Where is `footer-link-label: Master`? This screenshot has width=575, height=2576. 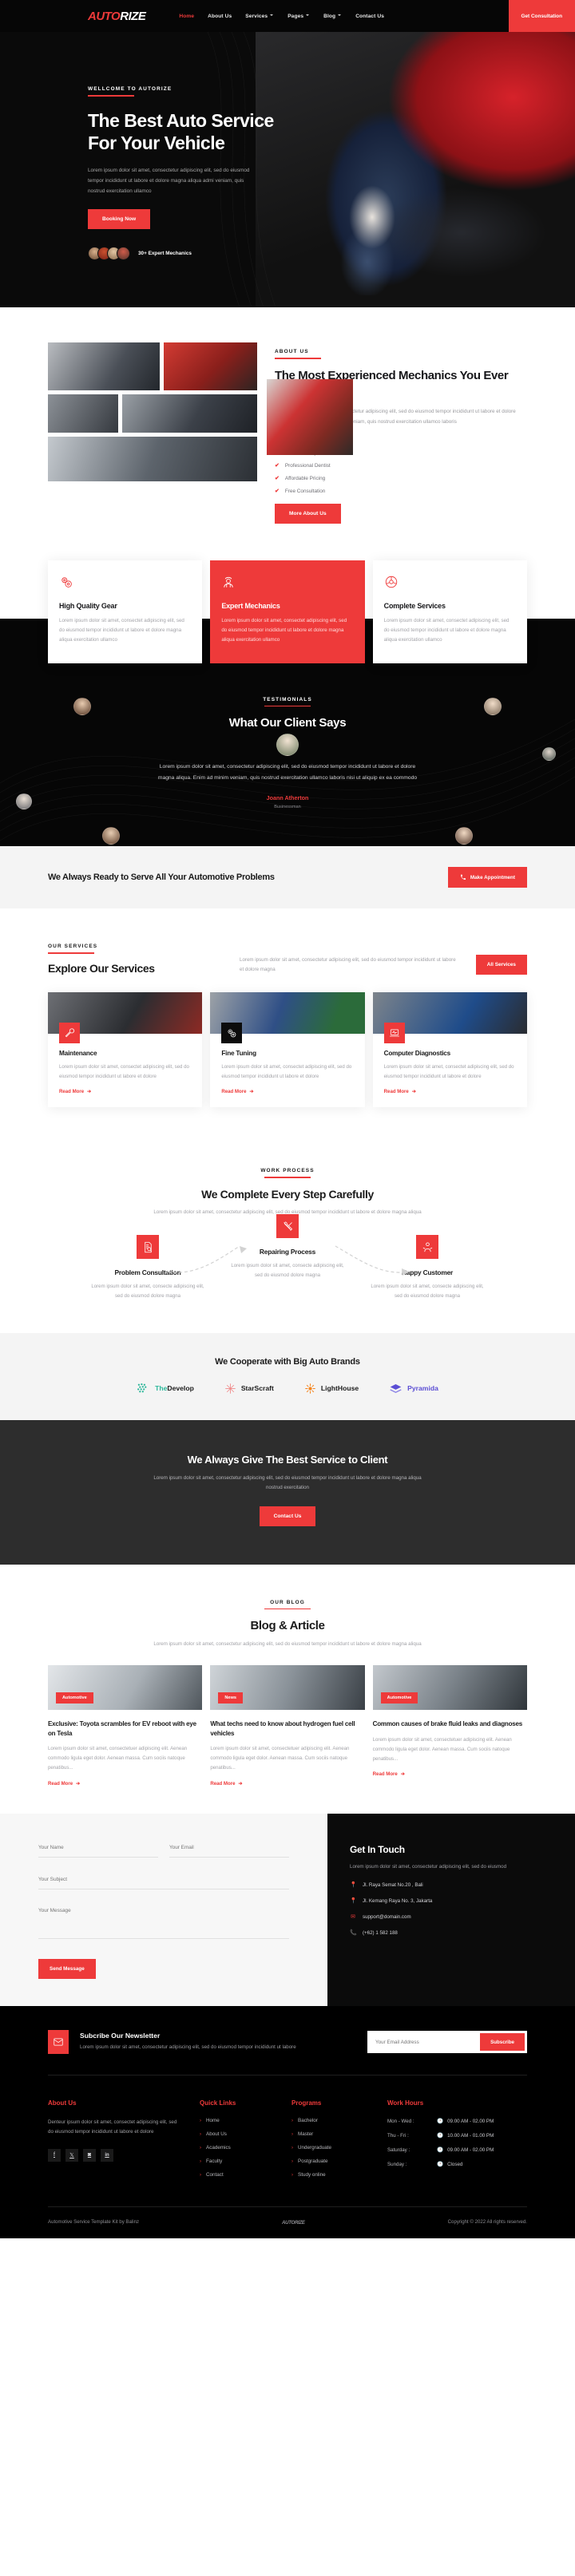
footer-link-label: Master is located at coordinates (306, 2134).